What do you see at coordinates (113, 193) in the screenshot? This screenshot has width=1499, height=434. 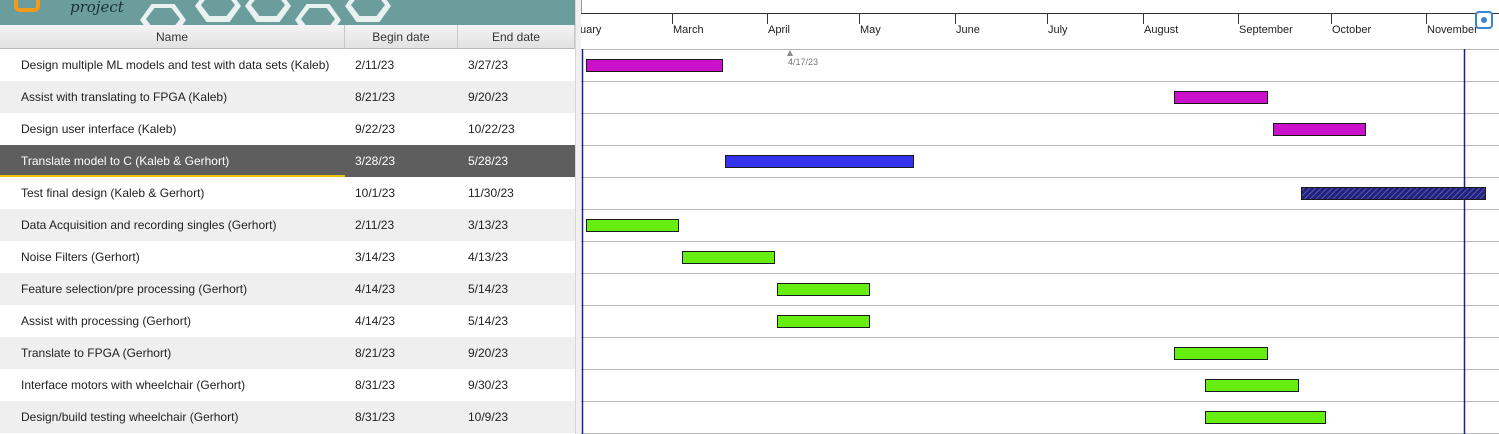 I see `task-name: Test final design (Kaleb & Gerhort)` at bounding box center [113, 193].